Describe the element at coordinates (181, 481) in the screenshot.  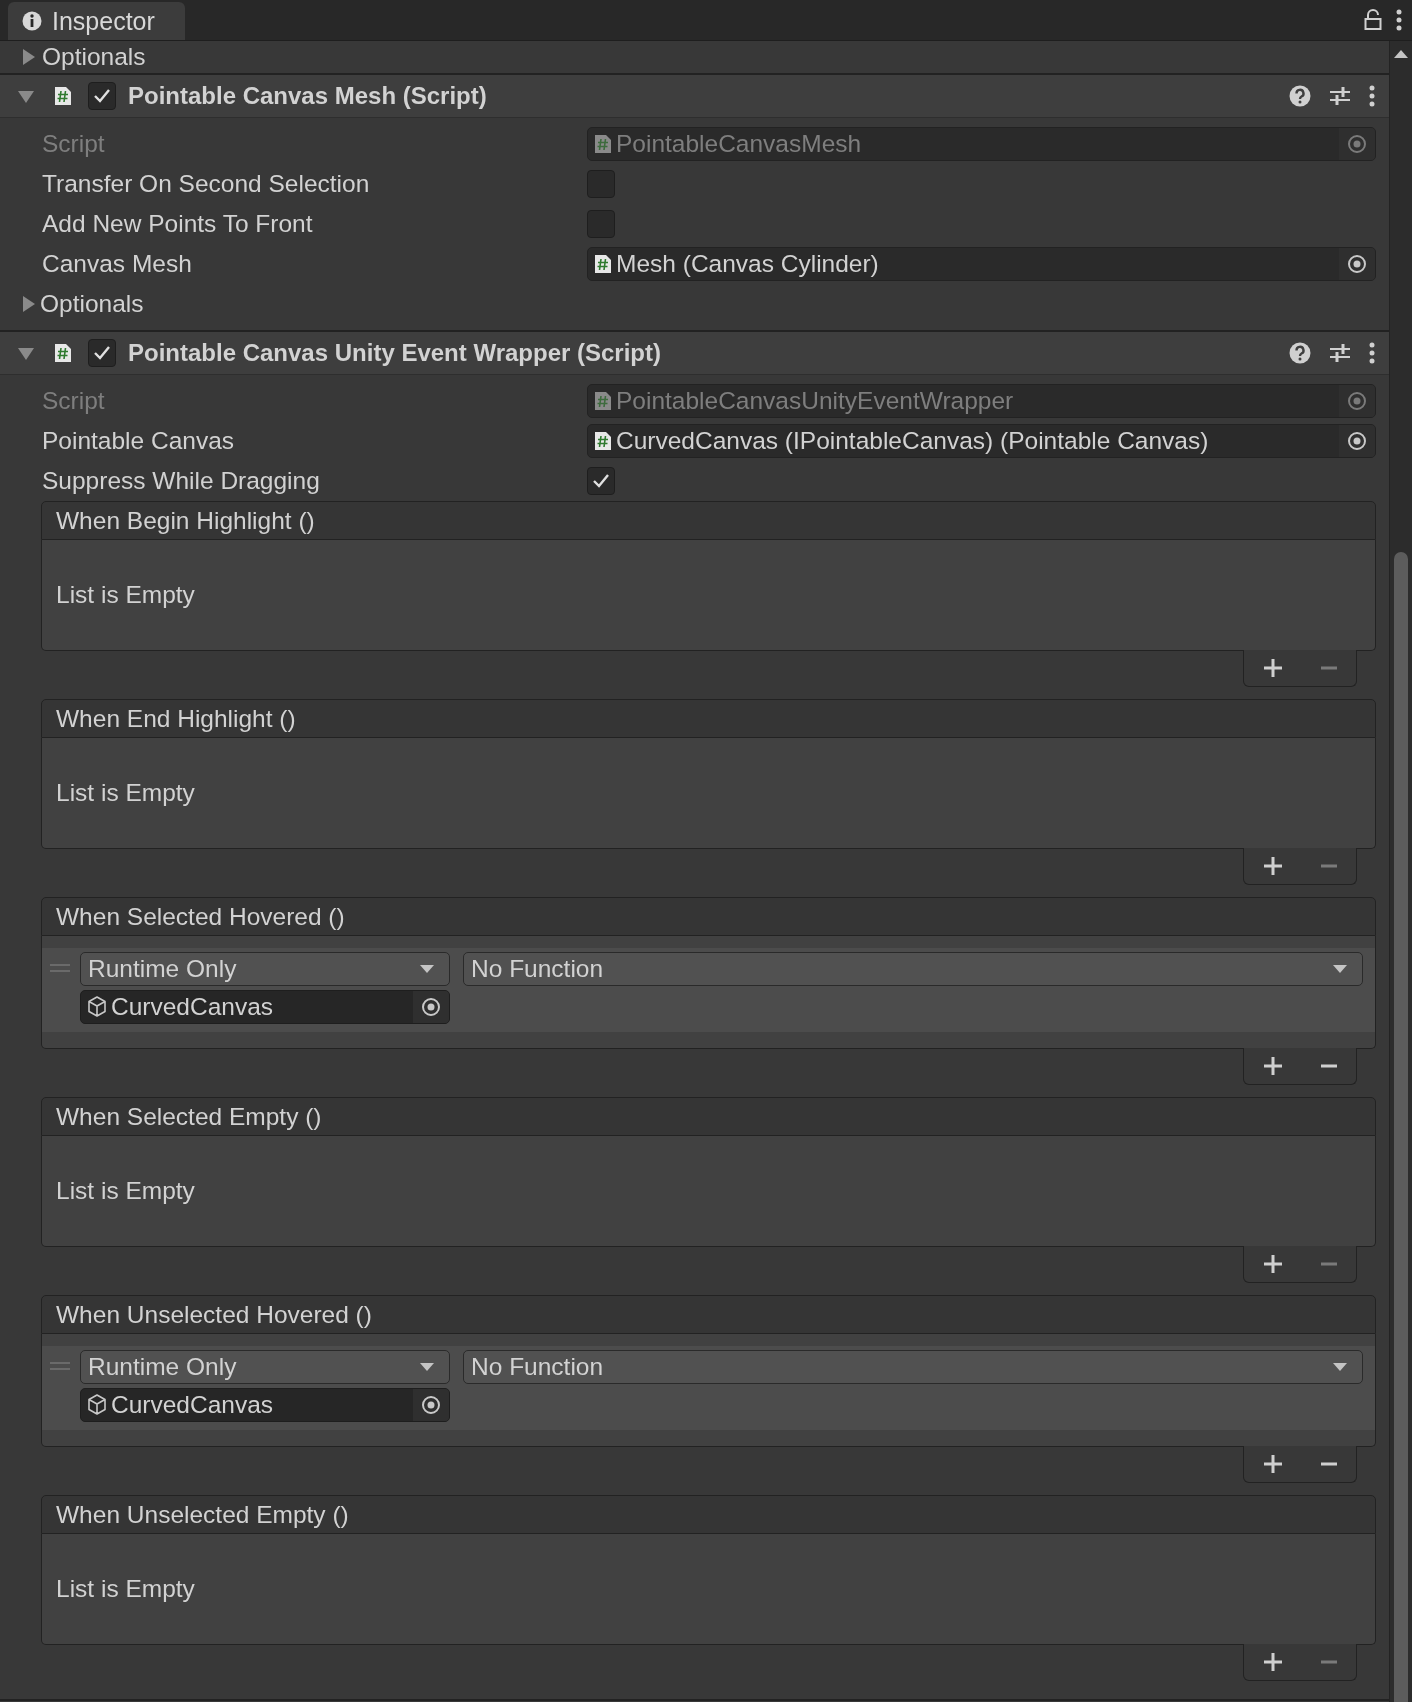
I see `field-label: Suppress While Dragging` at that location.